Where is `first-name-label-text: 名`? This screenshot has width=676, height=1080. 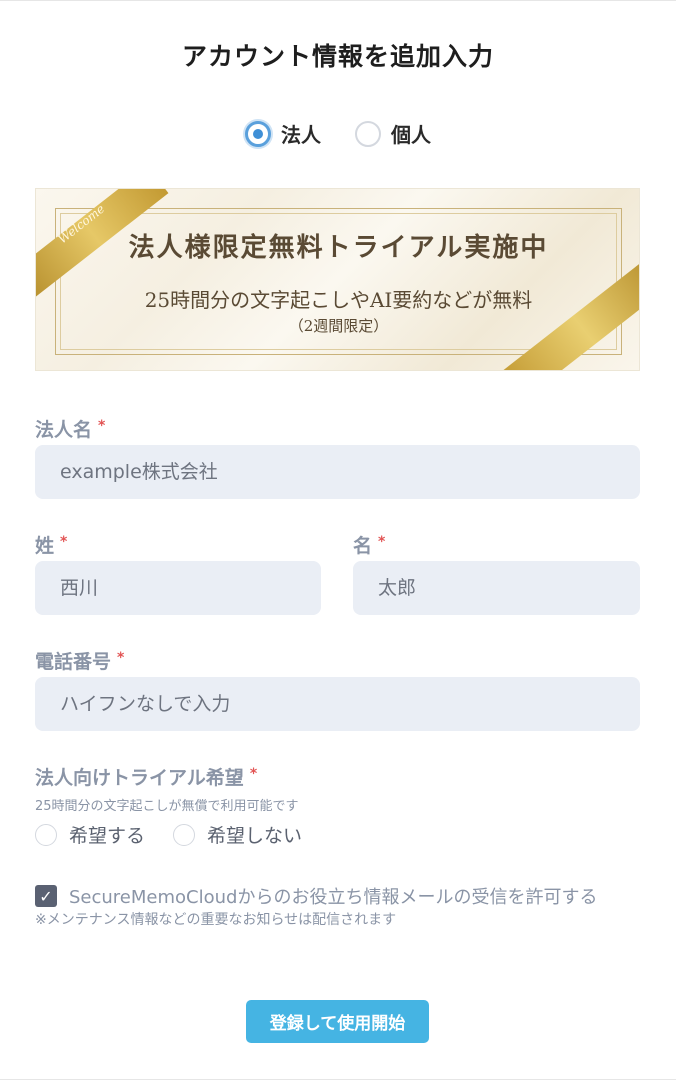 first-name-label-text: 名 is located at coordinates (363, 546).